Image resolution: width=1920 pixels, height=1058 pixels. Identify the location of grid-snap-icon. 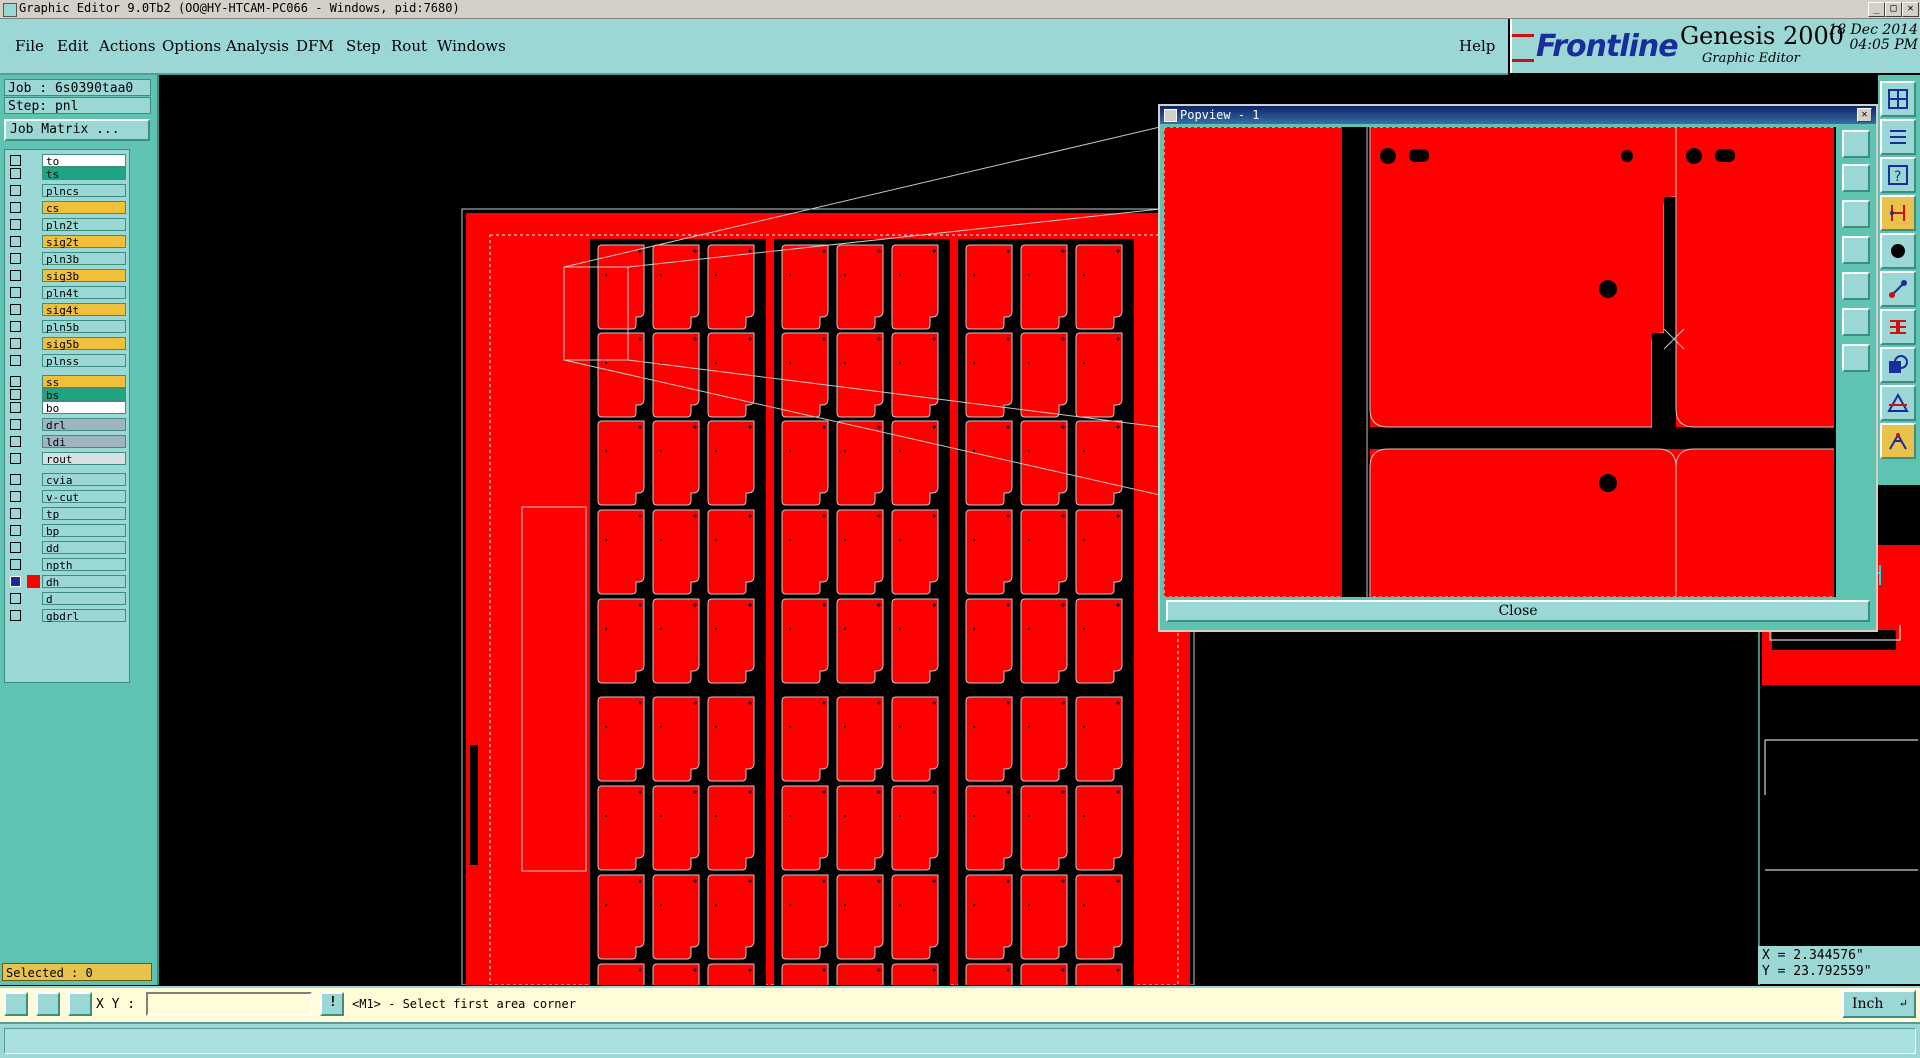
(80, 1004).